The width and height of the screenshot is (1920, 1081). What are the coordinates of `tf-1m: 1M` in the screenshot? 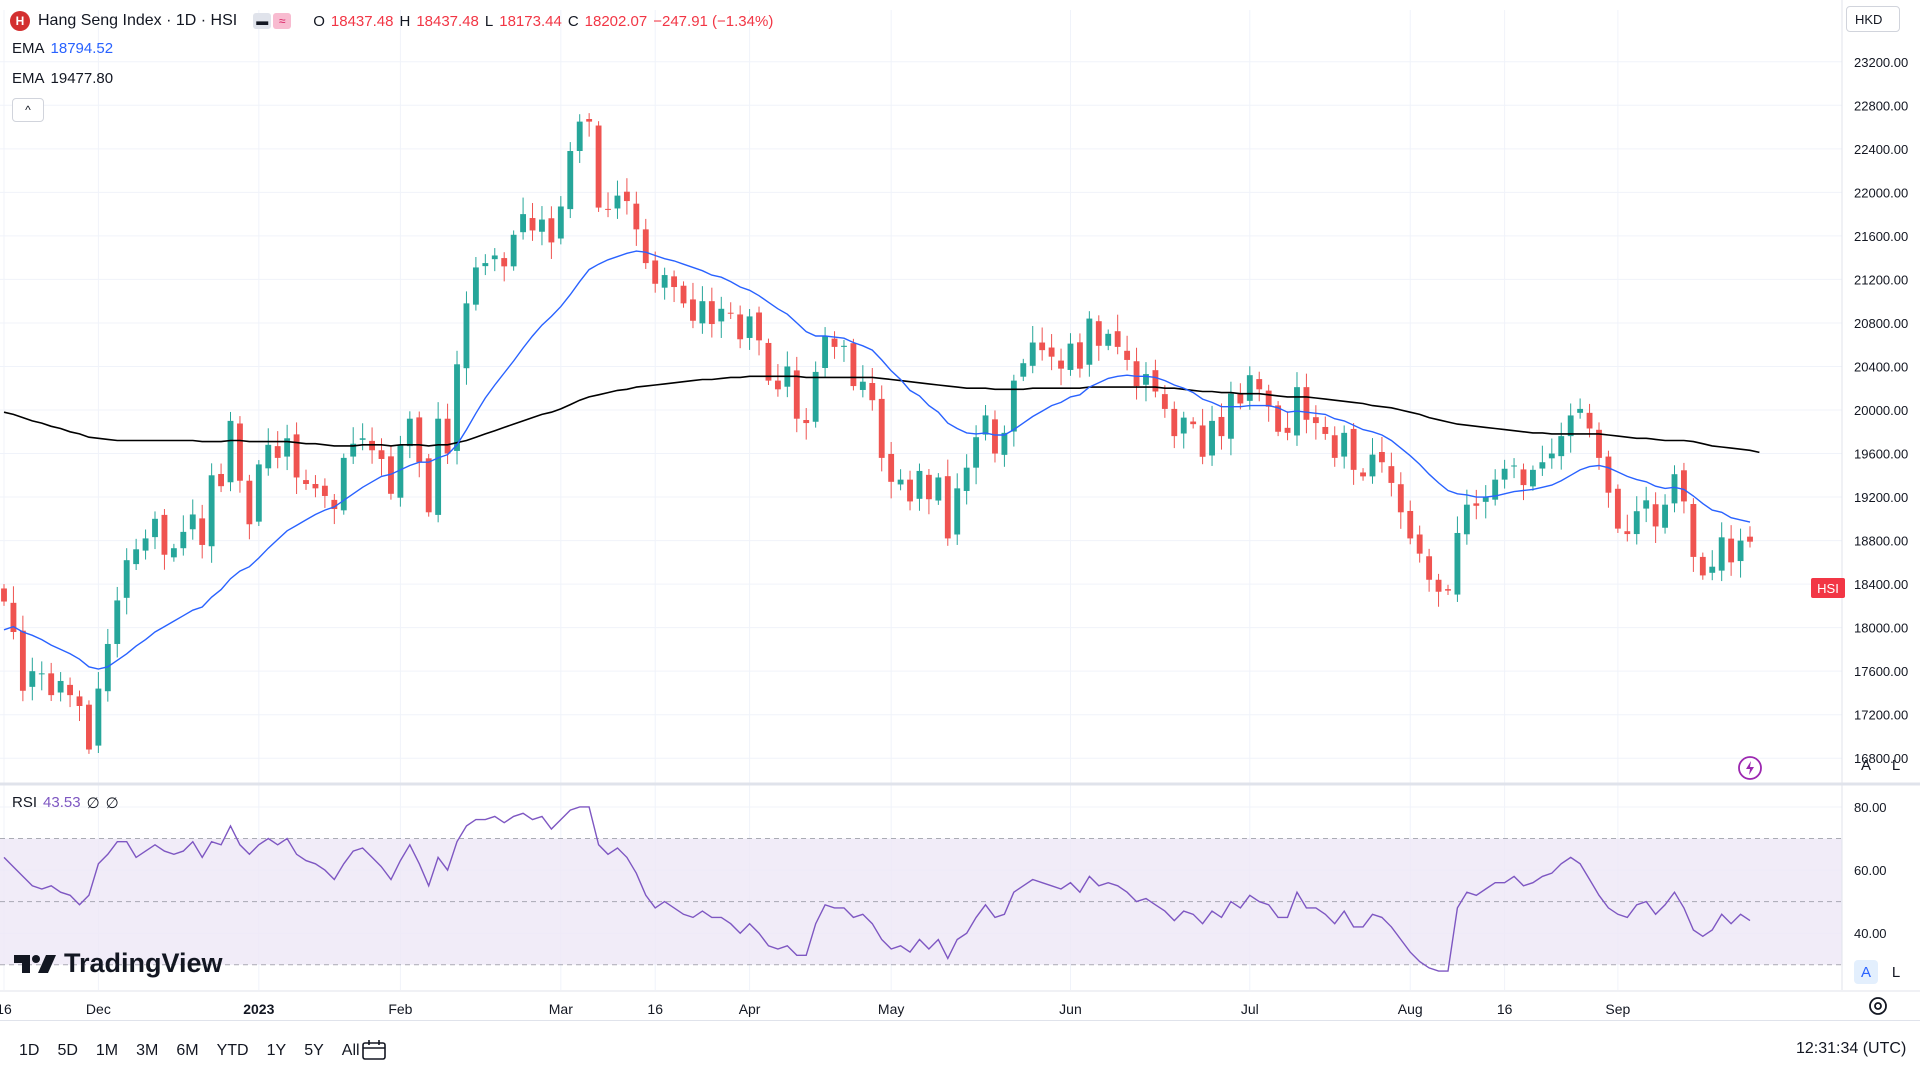 It's located at (107, 1051).